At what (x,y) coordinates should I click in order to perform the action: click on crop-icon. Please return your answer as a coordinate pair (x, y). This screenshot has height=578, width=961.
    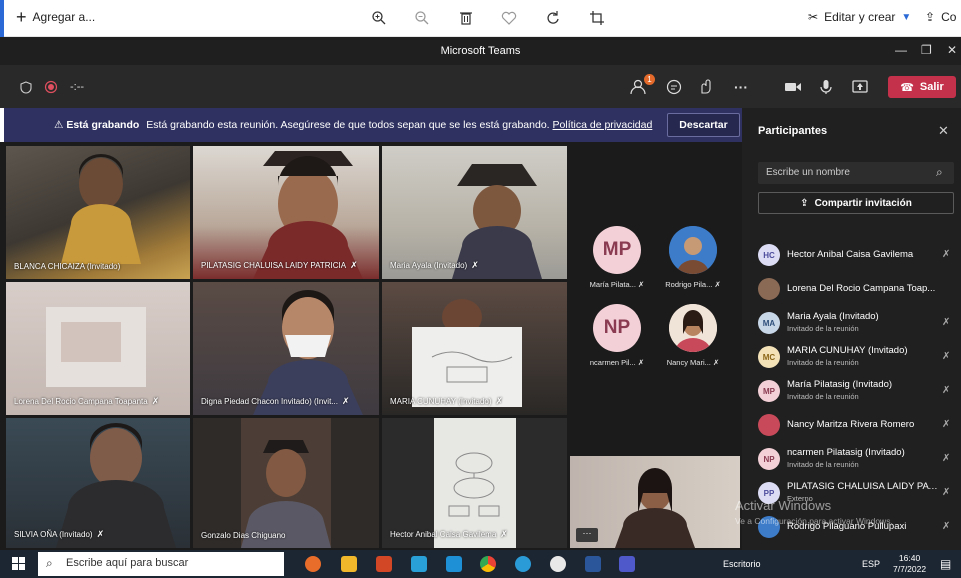
    Looking at the image, I should click on (597, 18).